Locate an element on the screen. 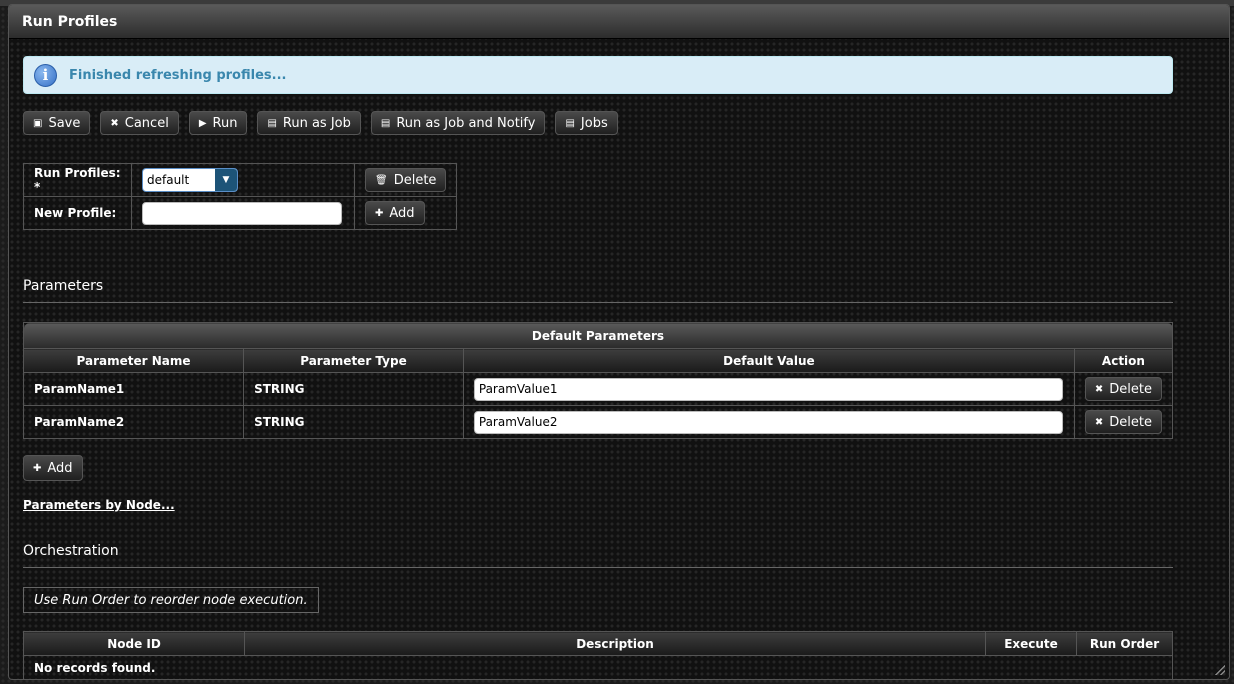  run-as-job-button: ▤ Run as Job is located at coordinates (309, 123).